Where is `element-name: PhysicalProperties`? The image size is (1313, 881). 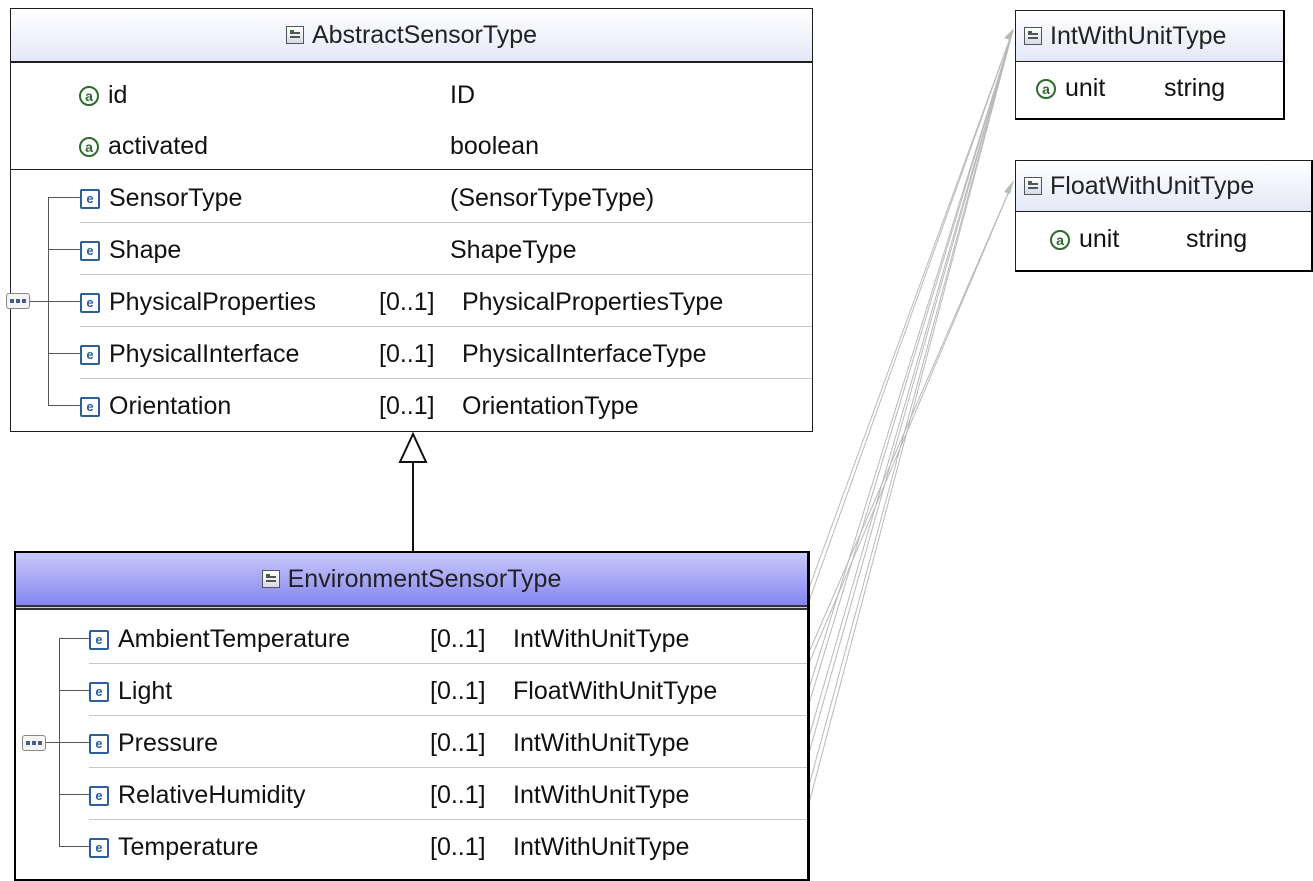 element-name: PhysicalProperties is located at coordinates (213, 302).